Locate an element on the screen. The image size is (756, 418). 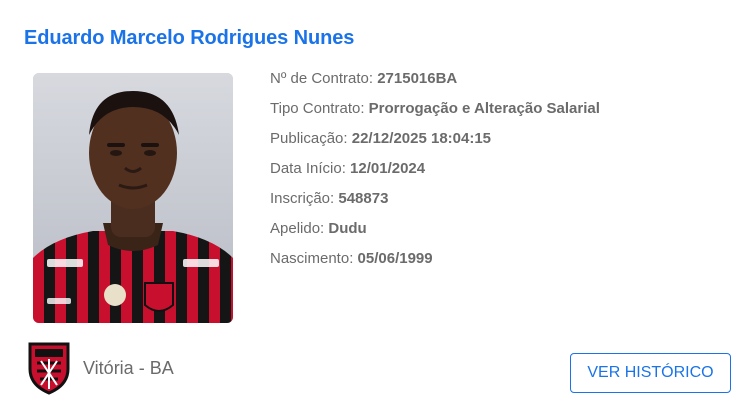
contract-number-row: Nº de Contrato: 2715016BA is located at coordinates (435, 84).